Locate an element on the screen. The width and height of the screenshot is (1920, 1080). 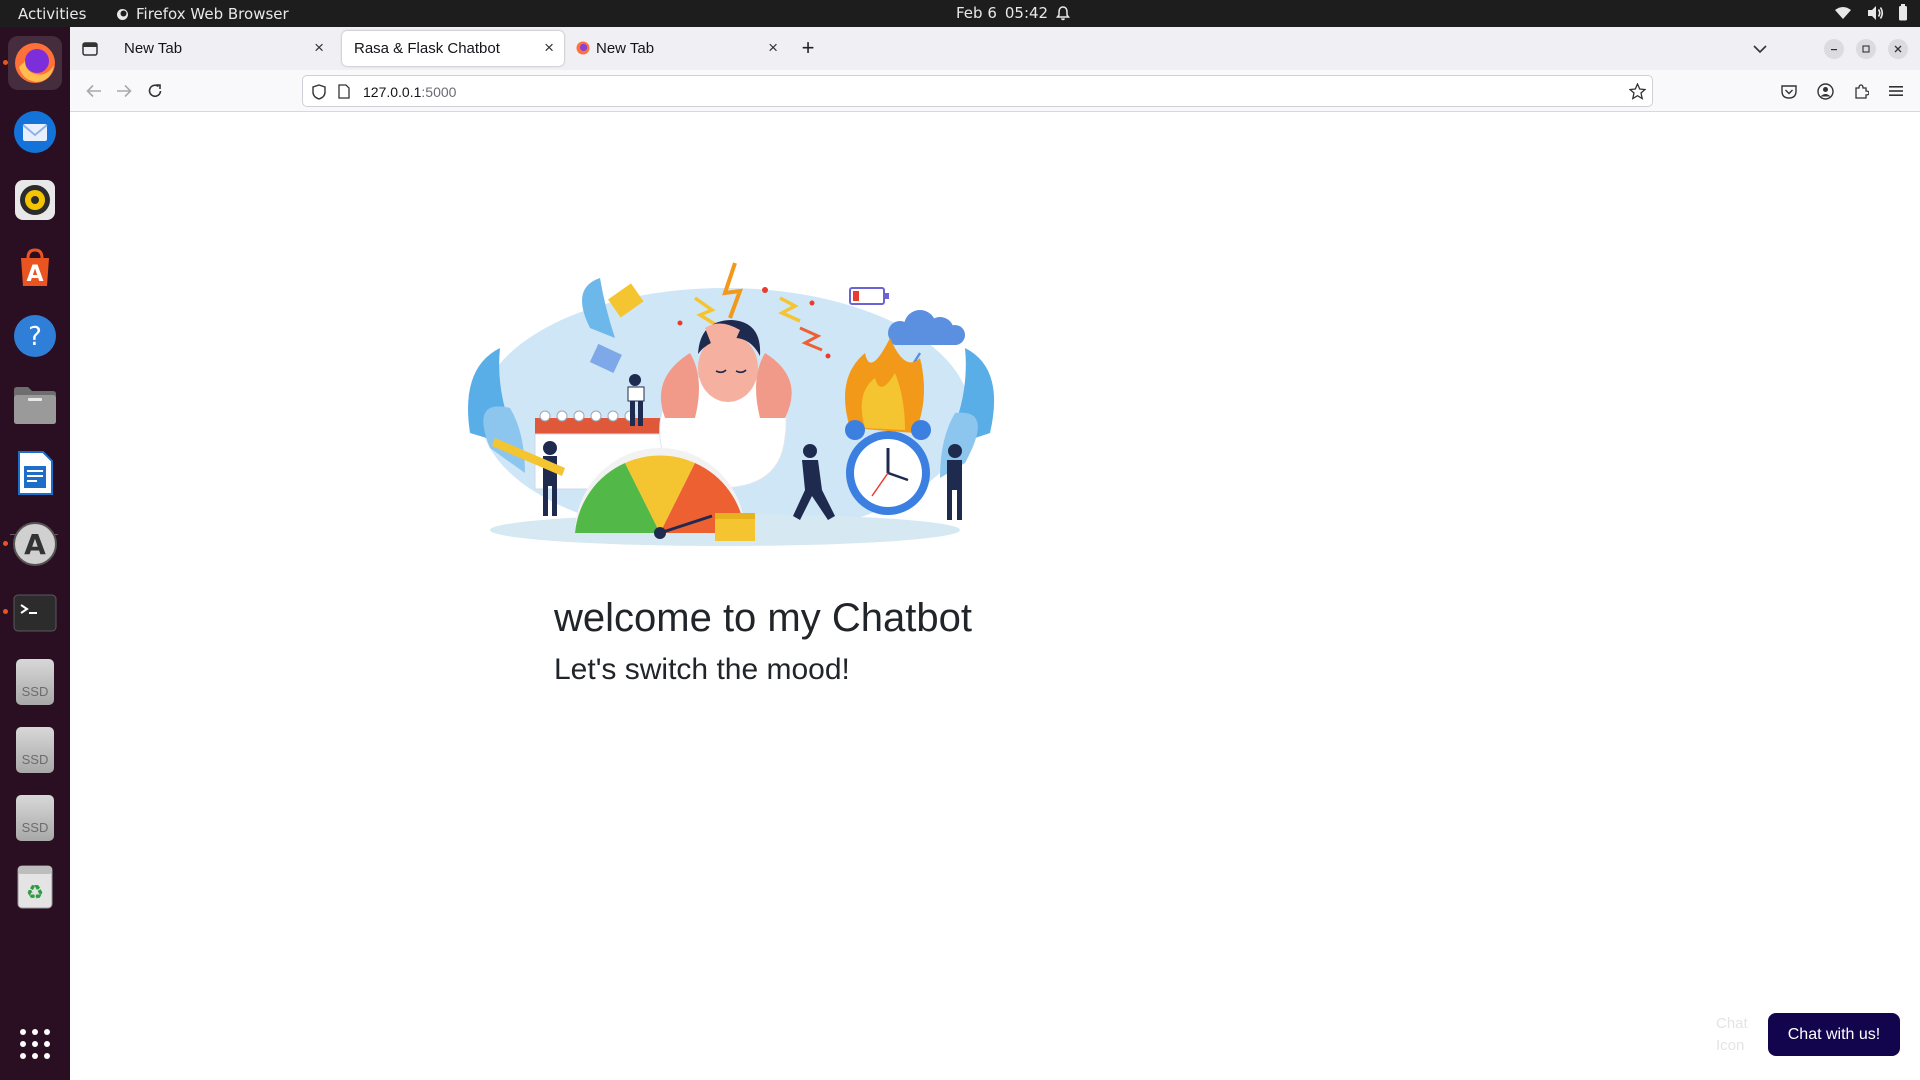
system-tray is located at coordinates (1871, 12).